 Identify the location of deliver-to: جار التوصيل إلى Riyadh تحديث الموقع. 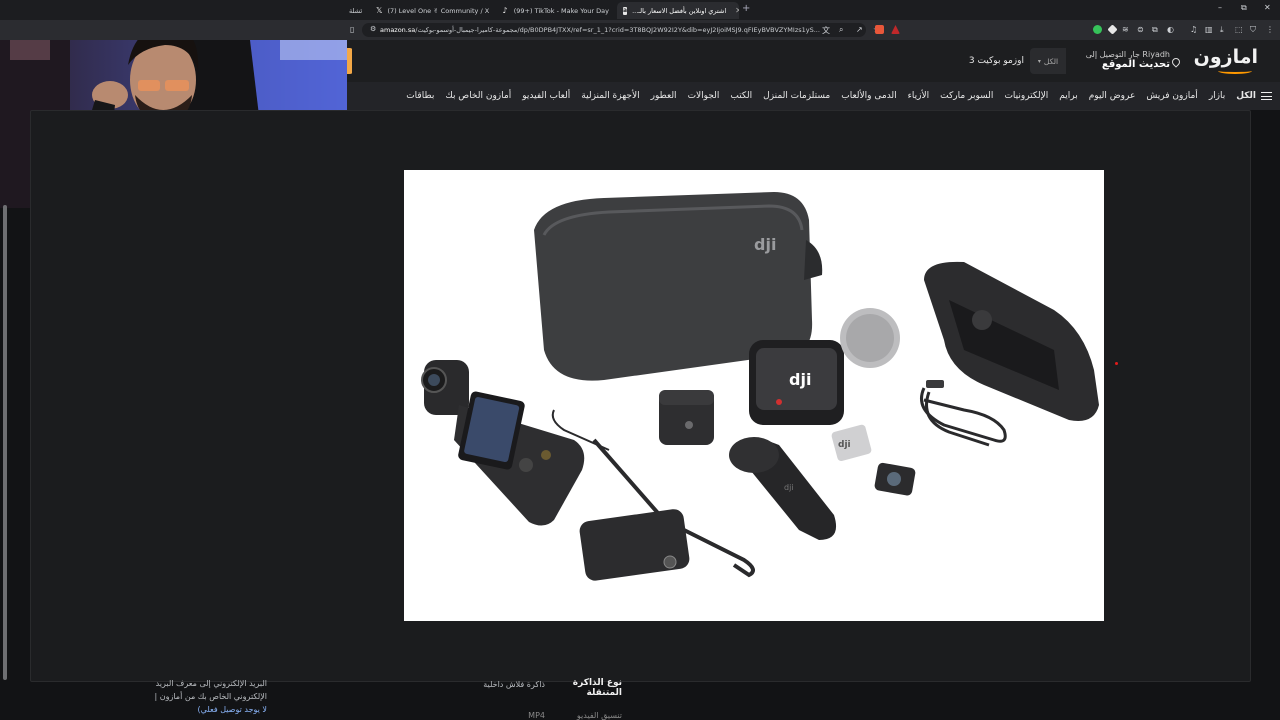
(1128, 60).